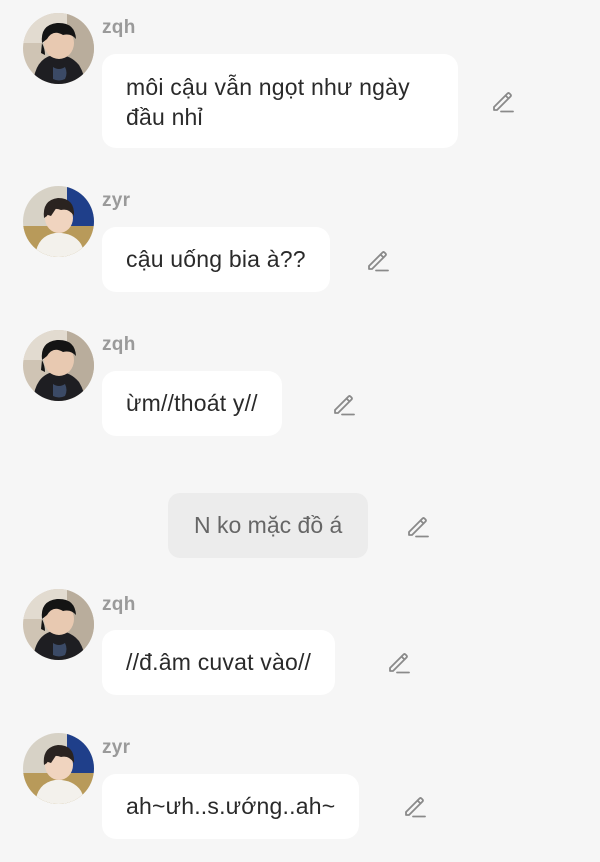 The height and width of the screenshot is (862, 600). I want to click on message-bubble: cậu uống bia à??, so click(216, 259).